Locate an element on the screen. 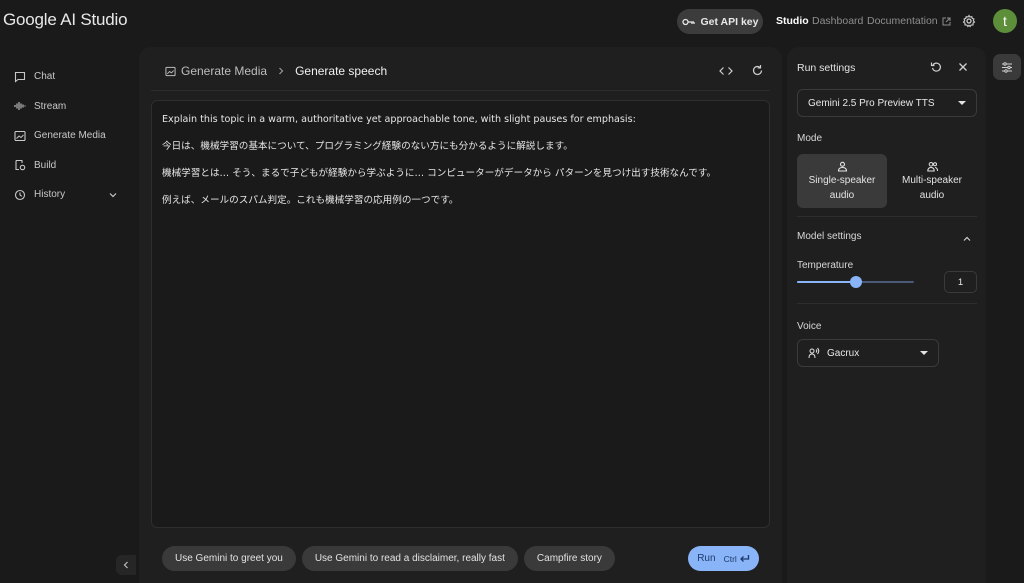 This screenshot has width=1024, height=583. voice-icon is located at coordinates (814, 353).